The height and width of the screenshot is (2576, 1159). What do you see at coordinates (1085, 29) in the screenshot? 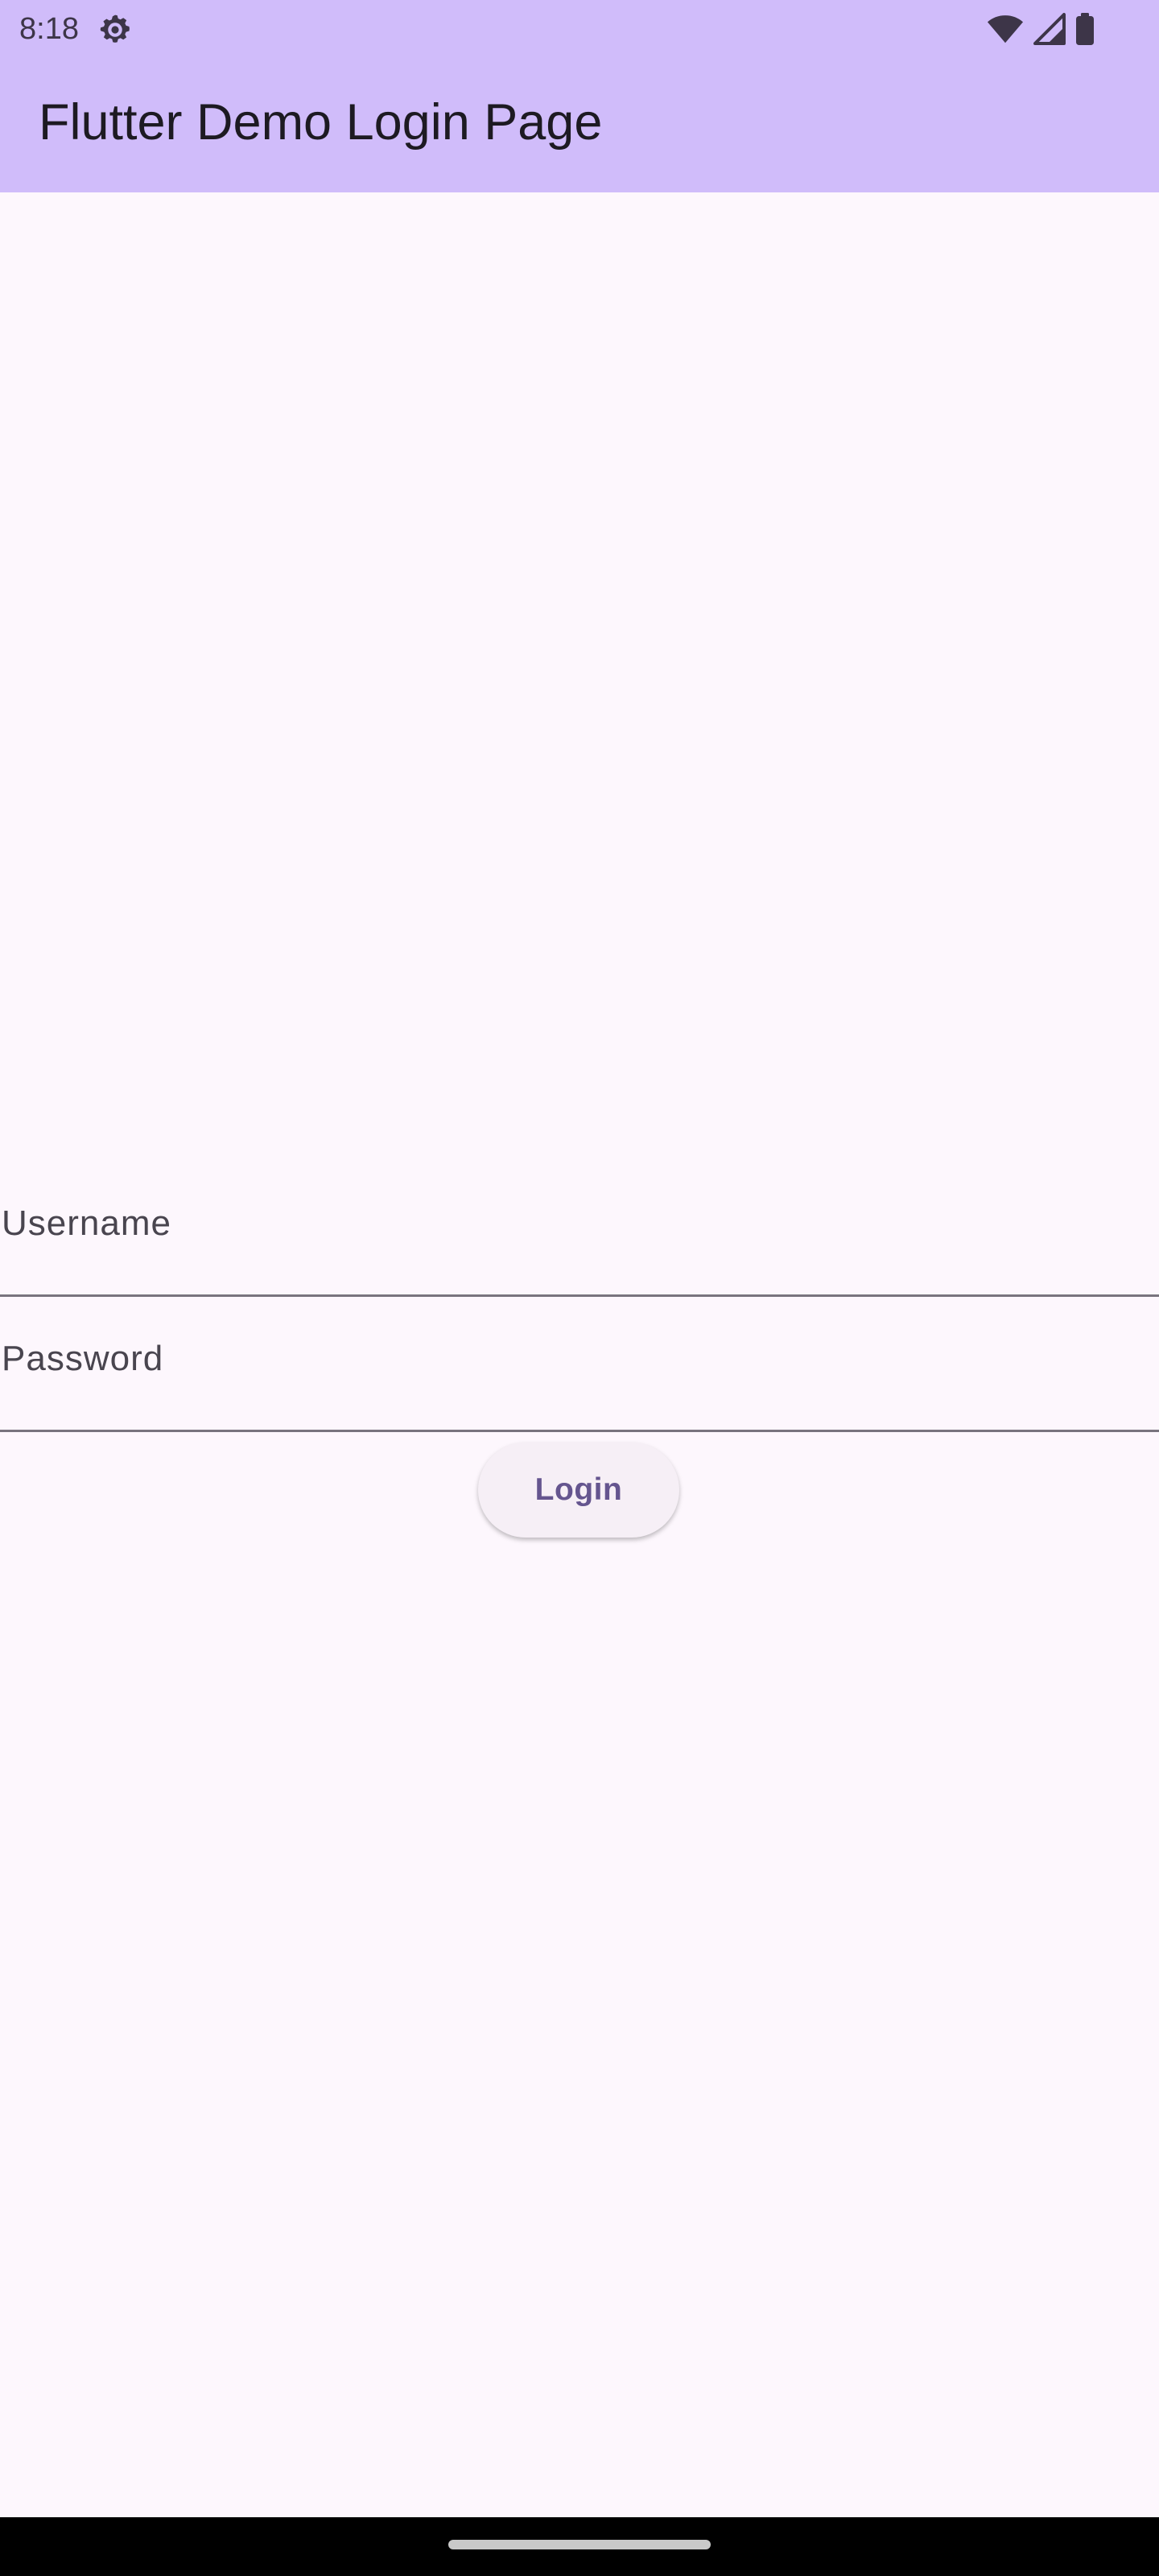
I see `battery-icon` at bounding box center [1085, 29].